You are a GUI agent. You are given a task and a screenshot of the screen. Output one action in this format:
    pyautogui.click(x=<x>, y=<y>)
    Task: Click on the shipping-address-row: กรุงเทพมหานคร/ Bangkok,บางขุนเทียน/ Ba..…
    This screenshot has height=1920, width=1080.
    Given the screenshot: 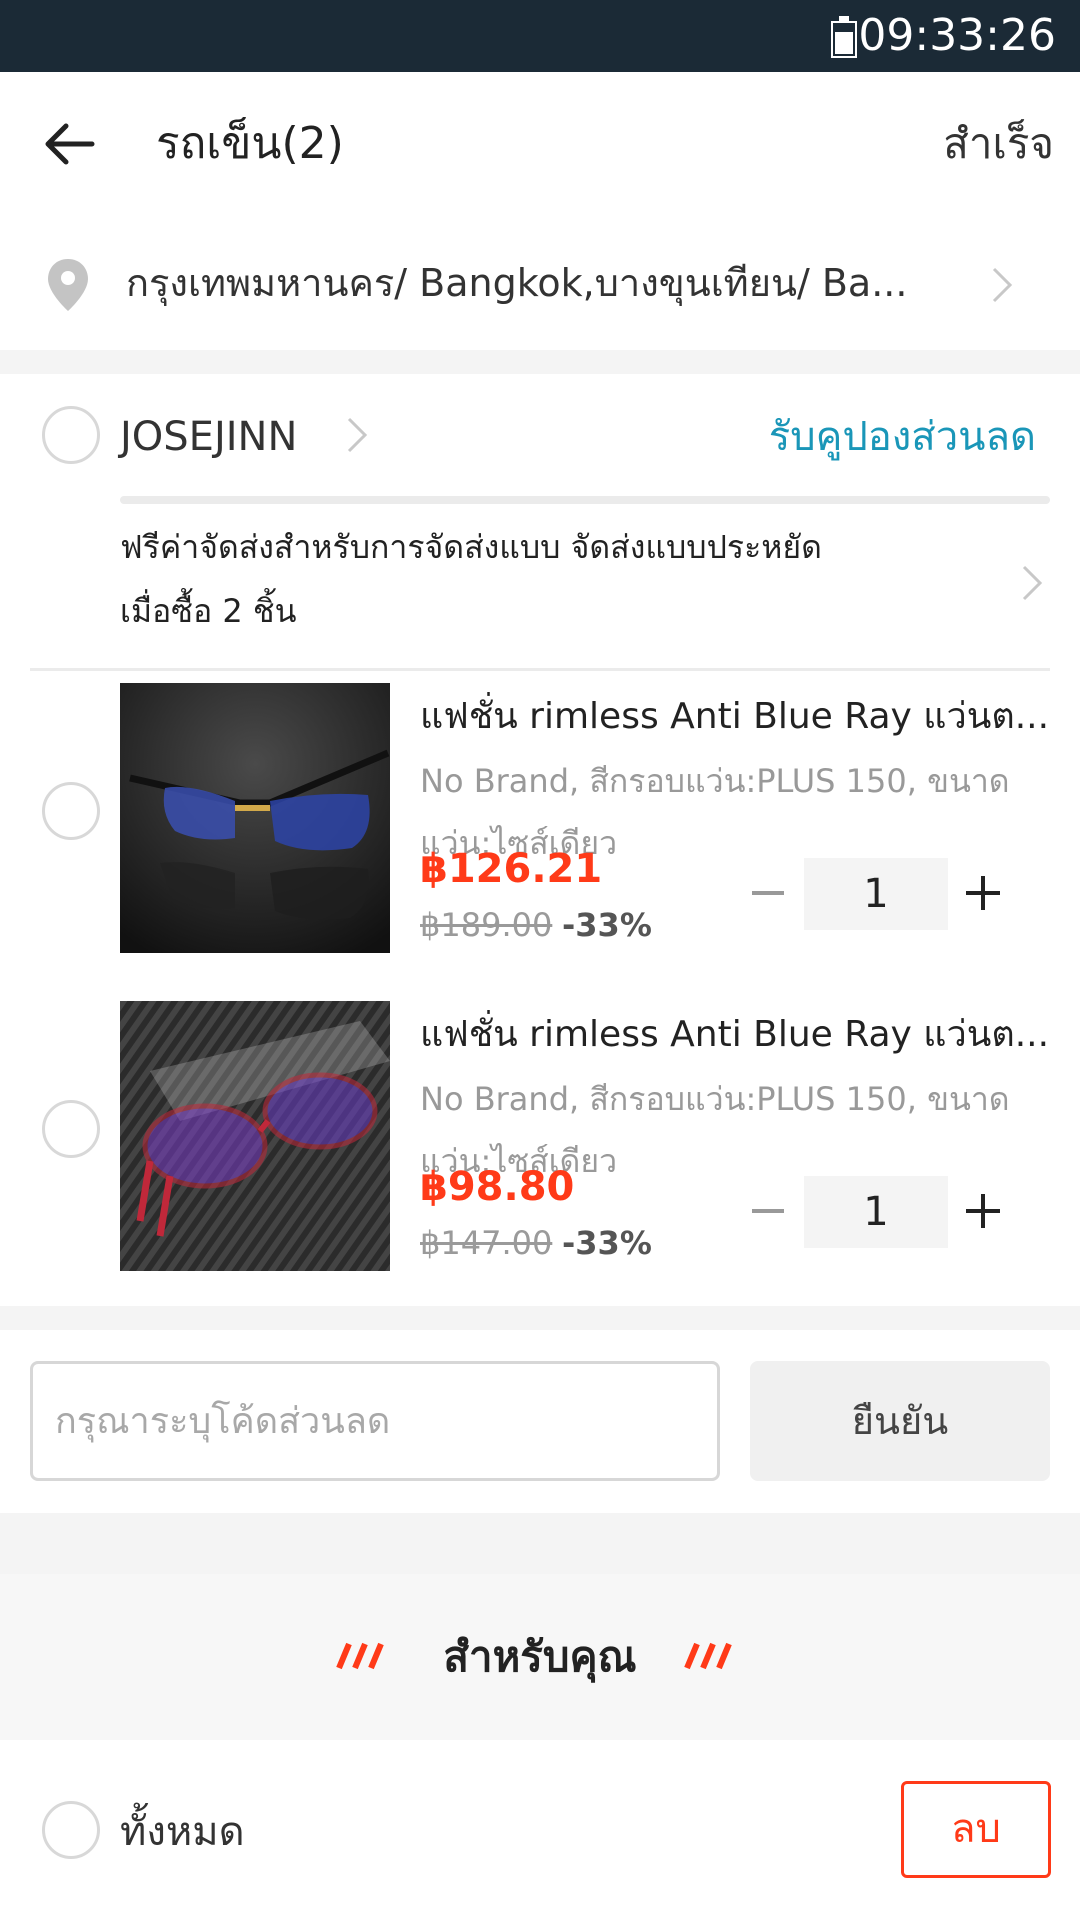 What is the action you would take?
    pyautogui.click(x=540, y=283)
    